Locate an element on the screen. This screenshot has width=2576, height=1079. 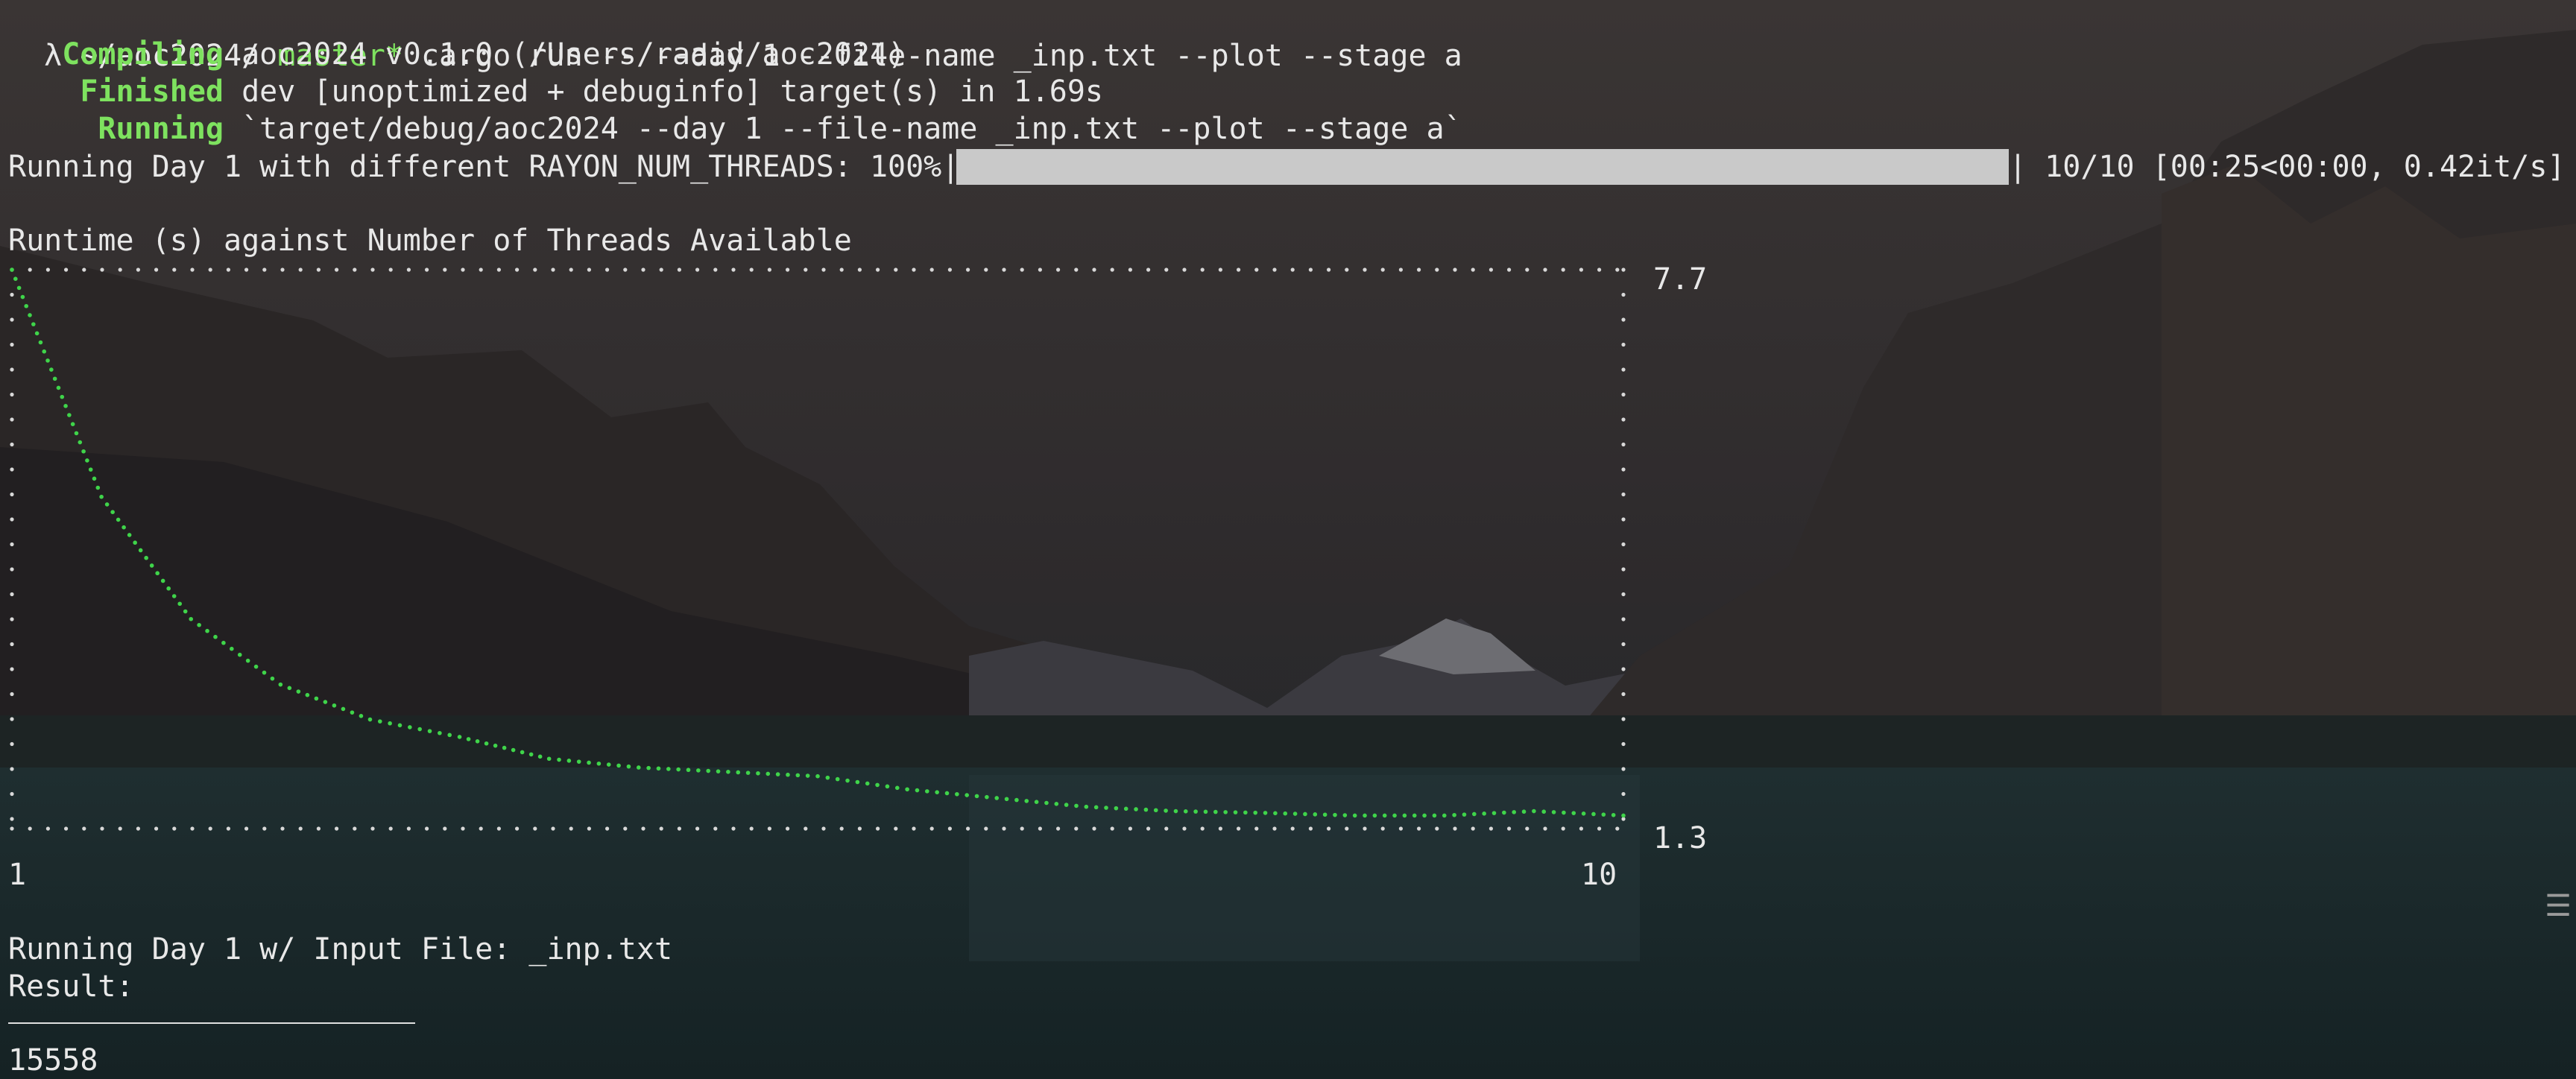
result-separator is located at coordinates (212, 1023).